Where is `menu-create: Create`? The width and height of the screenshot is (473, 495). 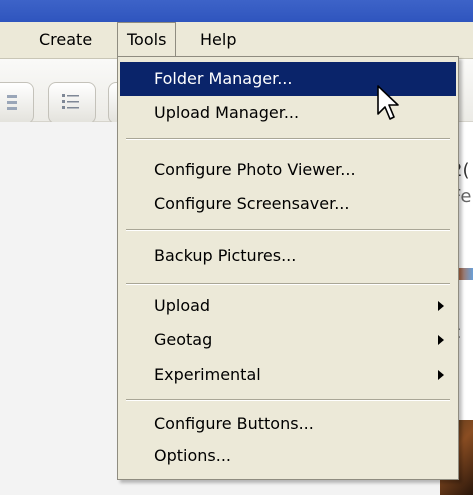 menu-create: Create is located at coordinates (65, 40).